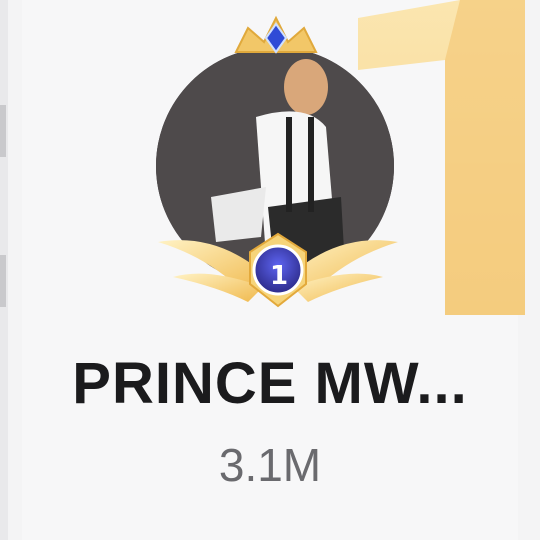 The height and width of the screenshot is (540, 540). I want to click on crown-icon, so click(276, 34).